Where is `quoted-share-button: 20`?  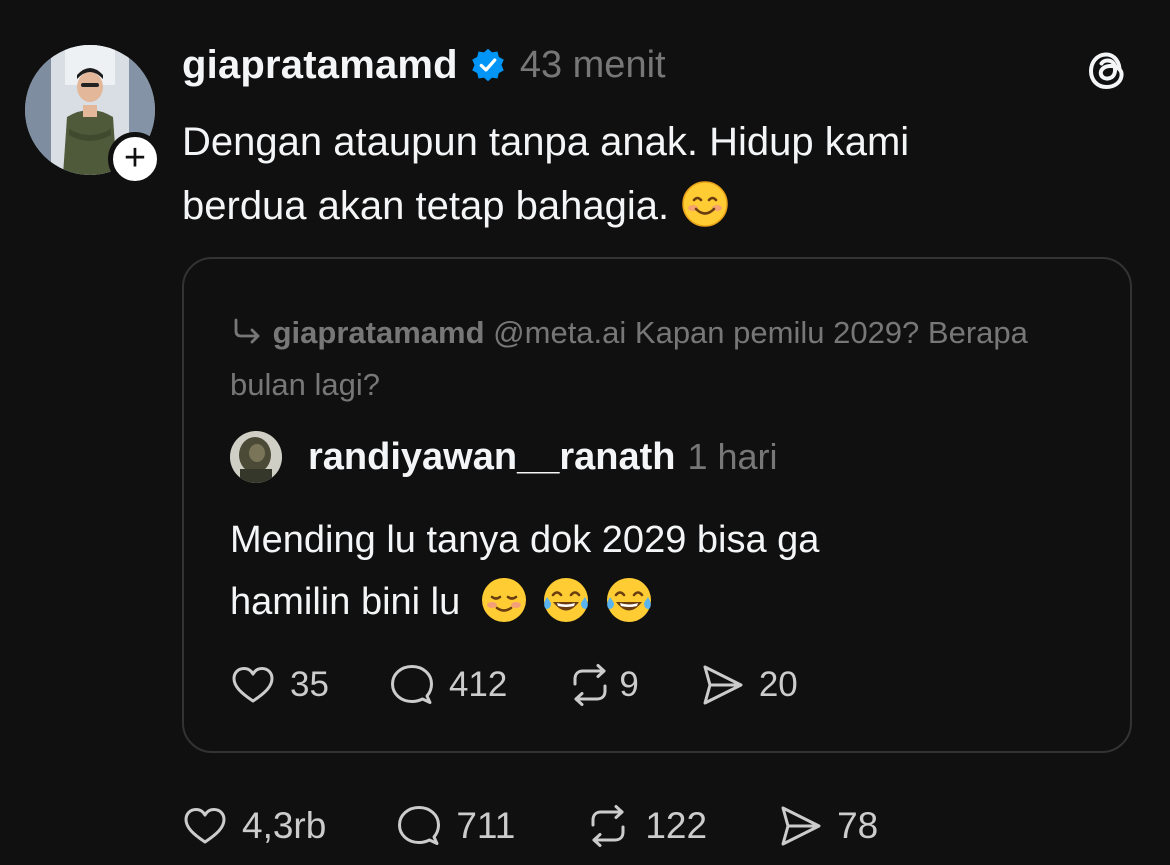
quoted-share-button: 20 is located at coordinates (748, 685).